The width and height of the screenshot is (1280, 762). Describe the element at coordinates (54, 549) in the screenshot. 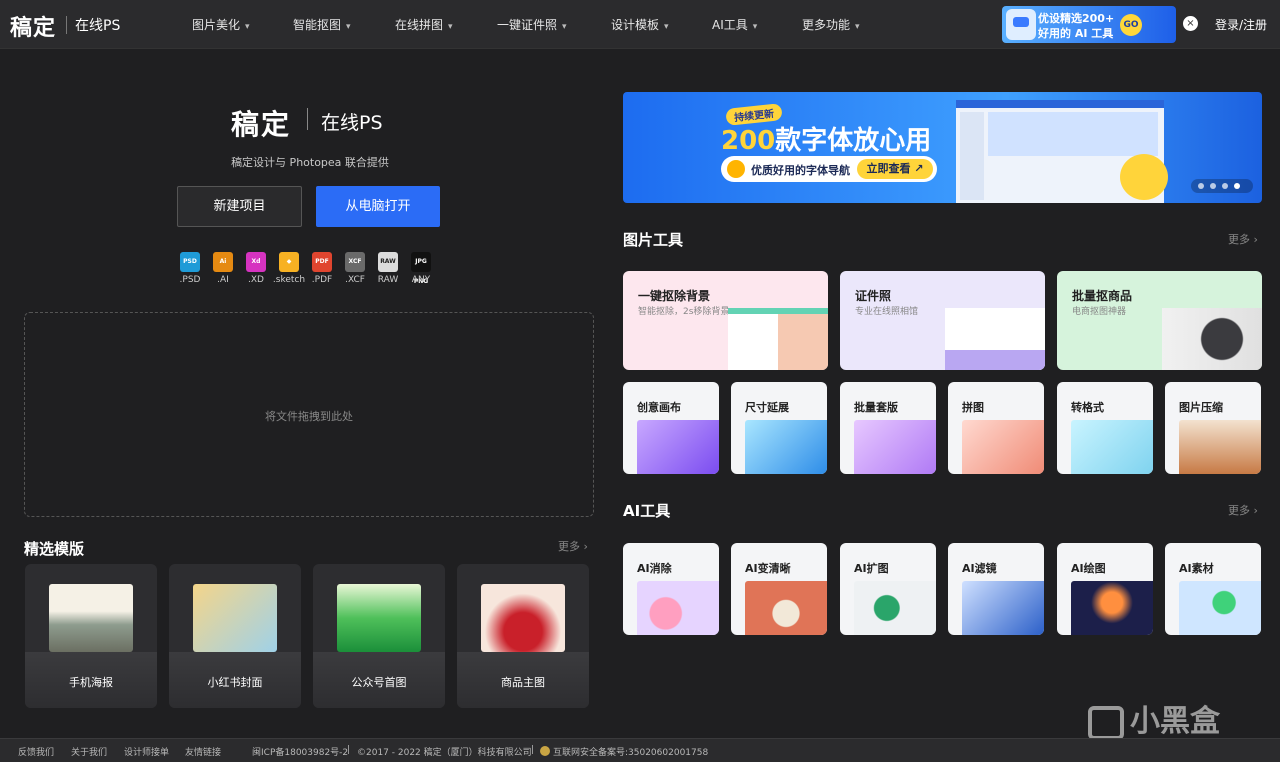

I see `templates-title: 精选模版` at that location.